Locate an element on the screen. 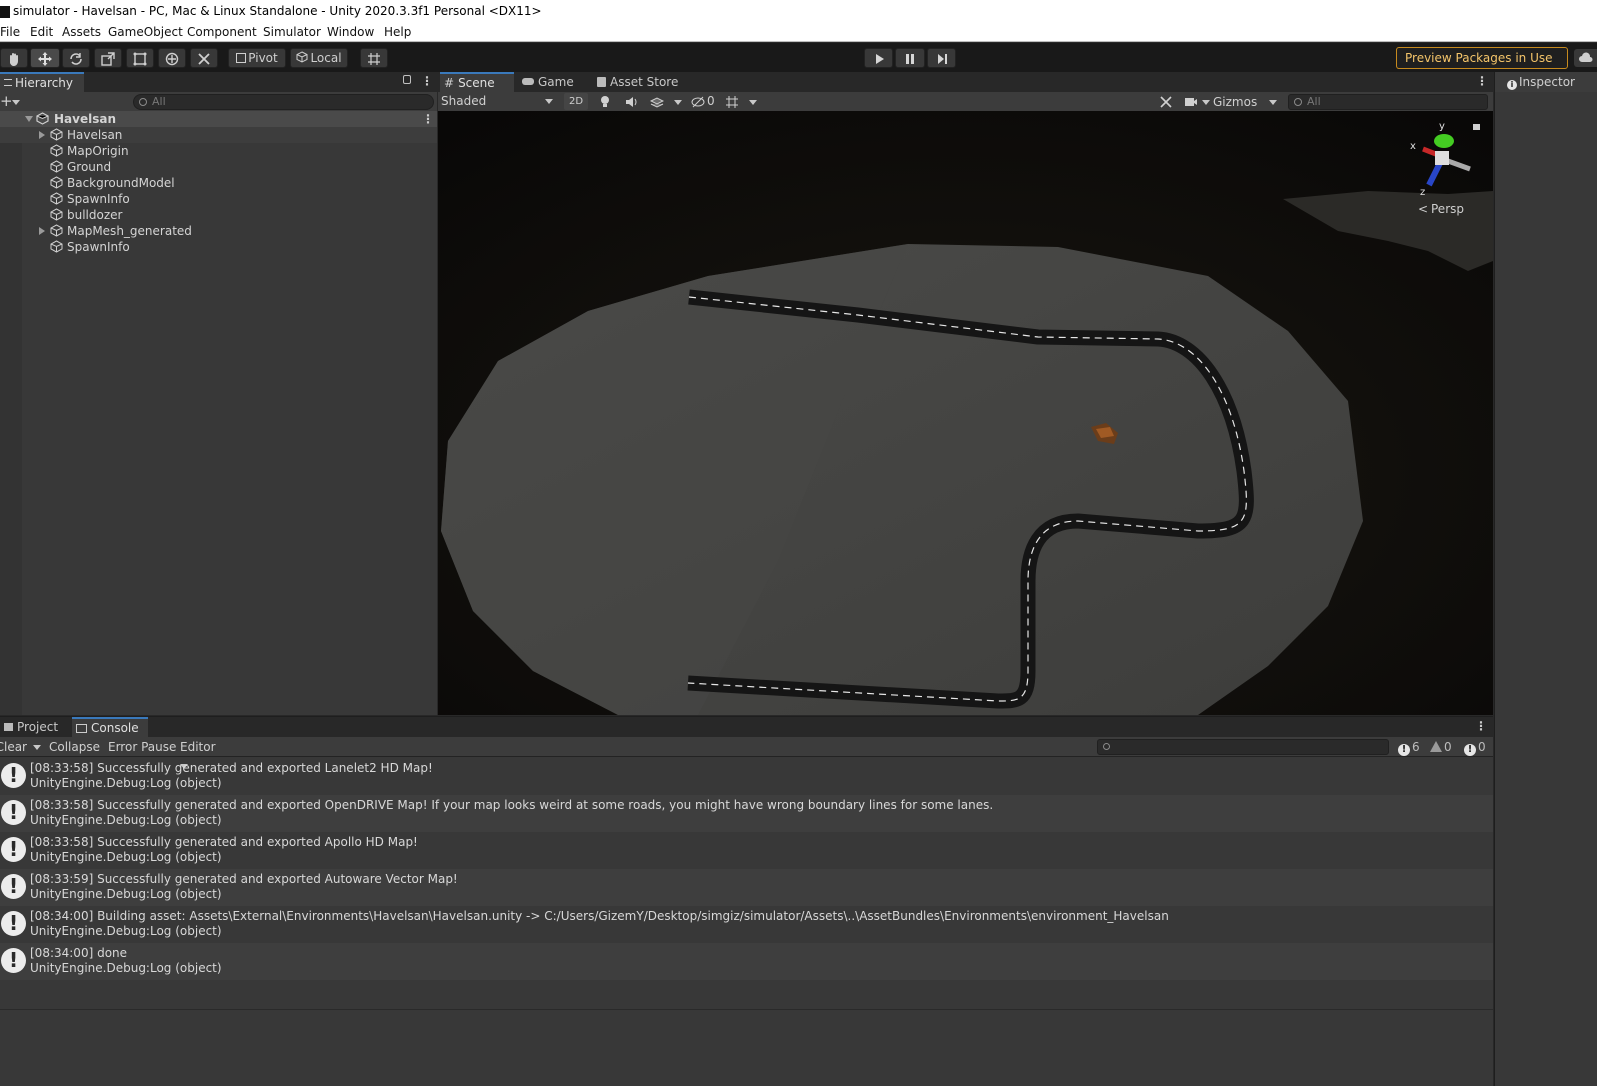  transform-tool-button is located at coordinates (172, 58).